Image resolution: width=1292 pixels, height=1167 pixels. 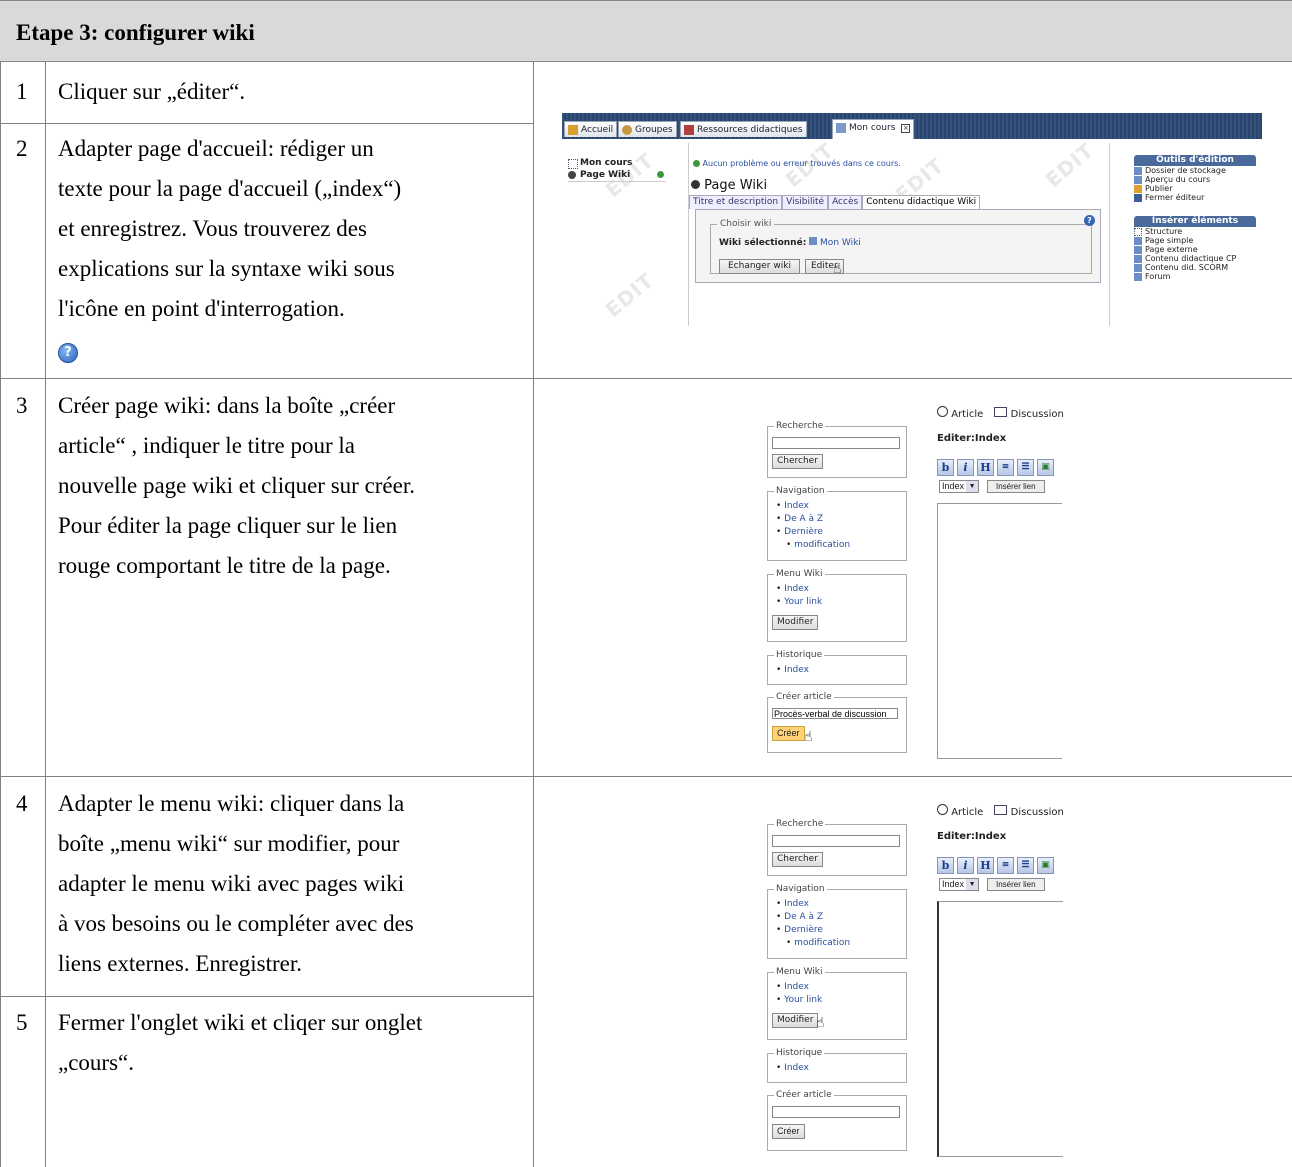 I want to click on table-border-left, so click(x=0, y=614).